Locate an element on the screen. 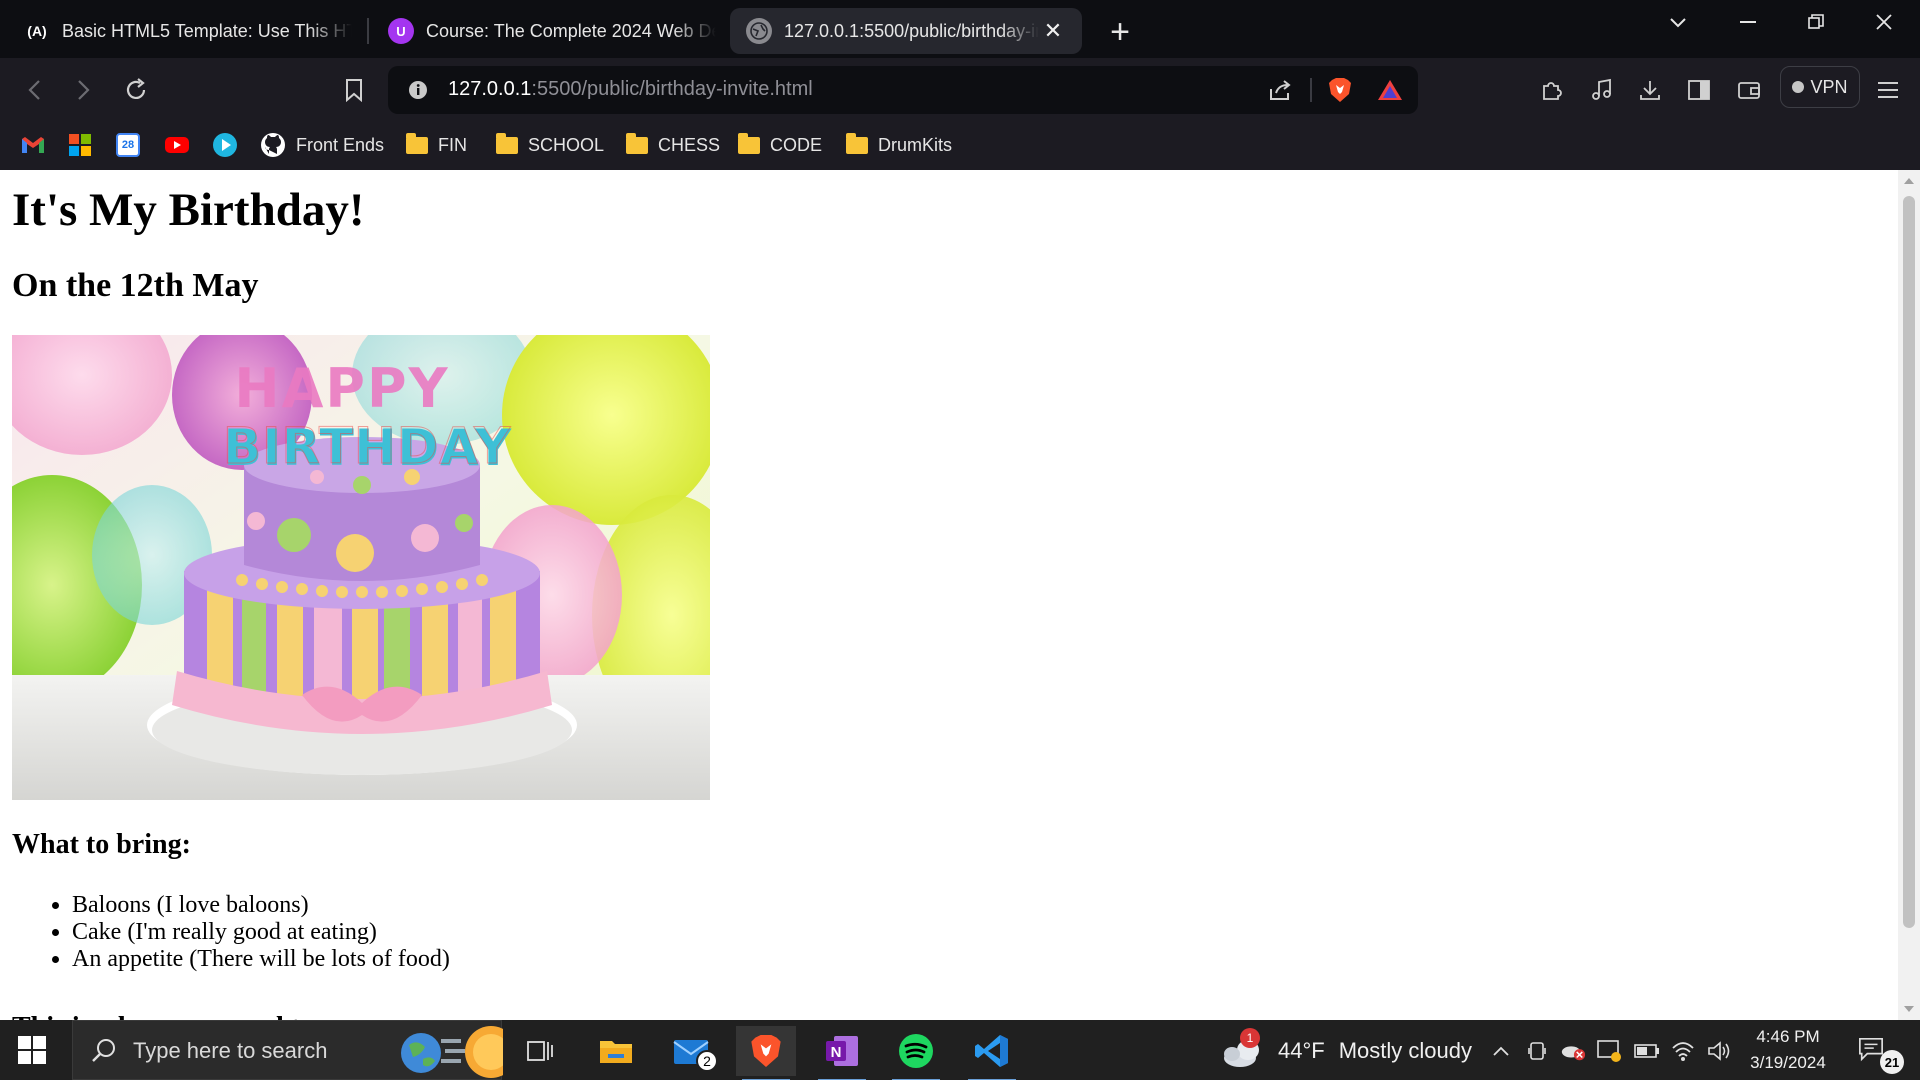 This screenshot has height=1080, width=1920. bookmark-icon is located at coordinates (354, 90).